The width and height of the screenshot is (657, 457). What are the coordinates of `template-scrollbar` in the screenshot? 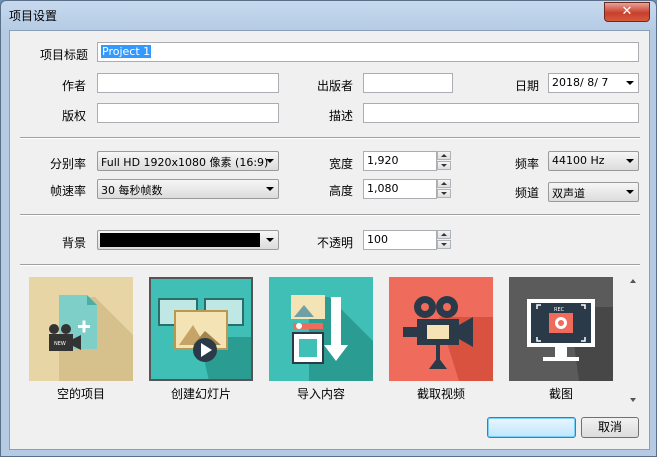 It's located at (633, 340).